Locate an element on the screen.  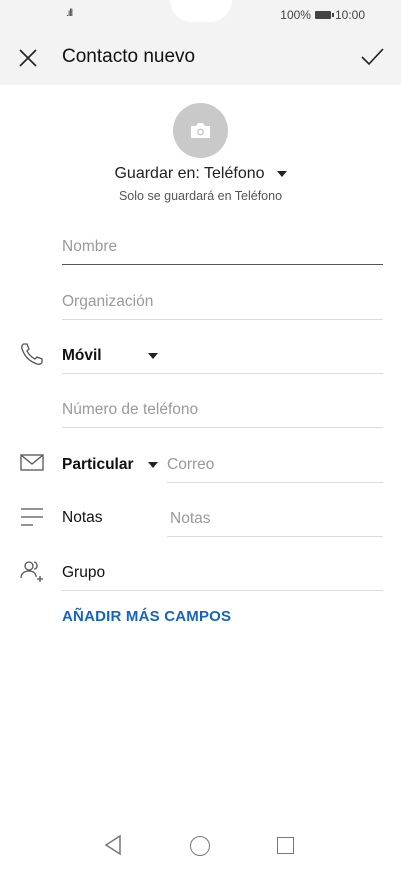
close-button is located at coordinates (28, 58).